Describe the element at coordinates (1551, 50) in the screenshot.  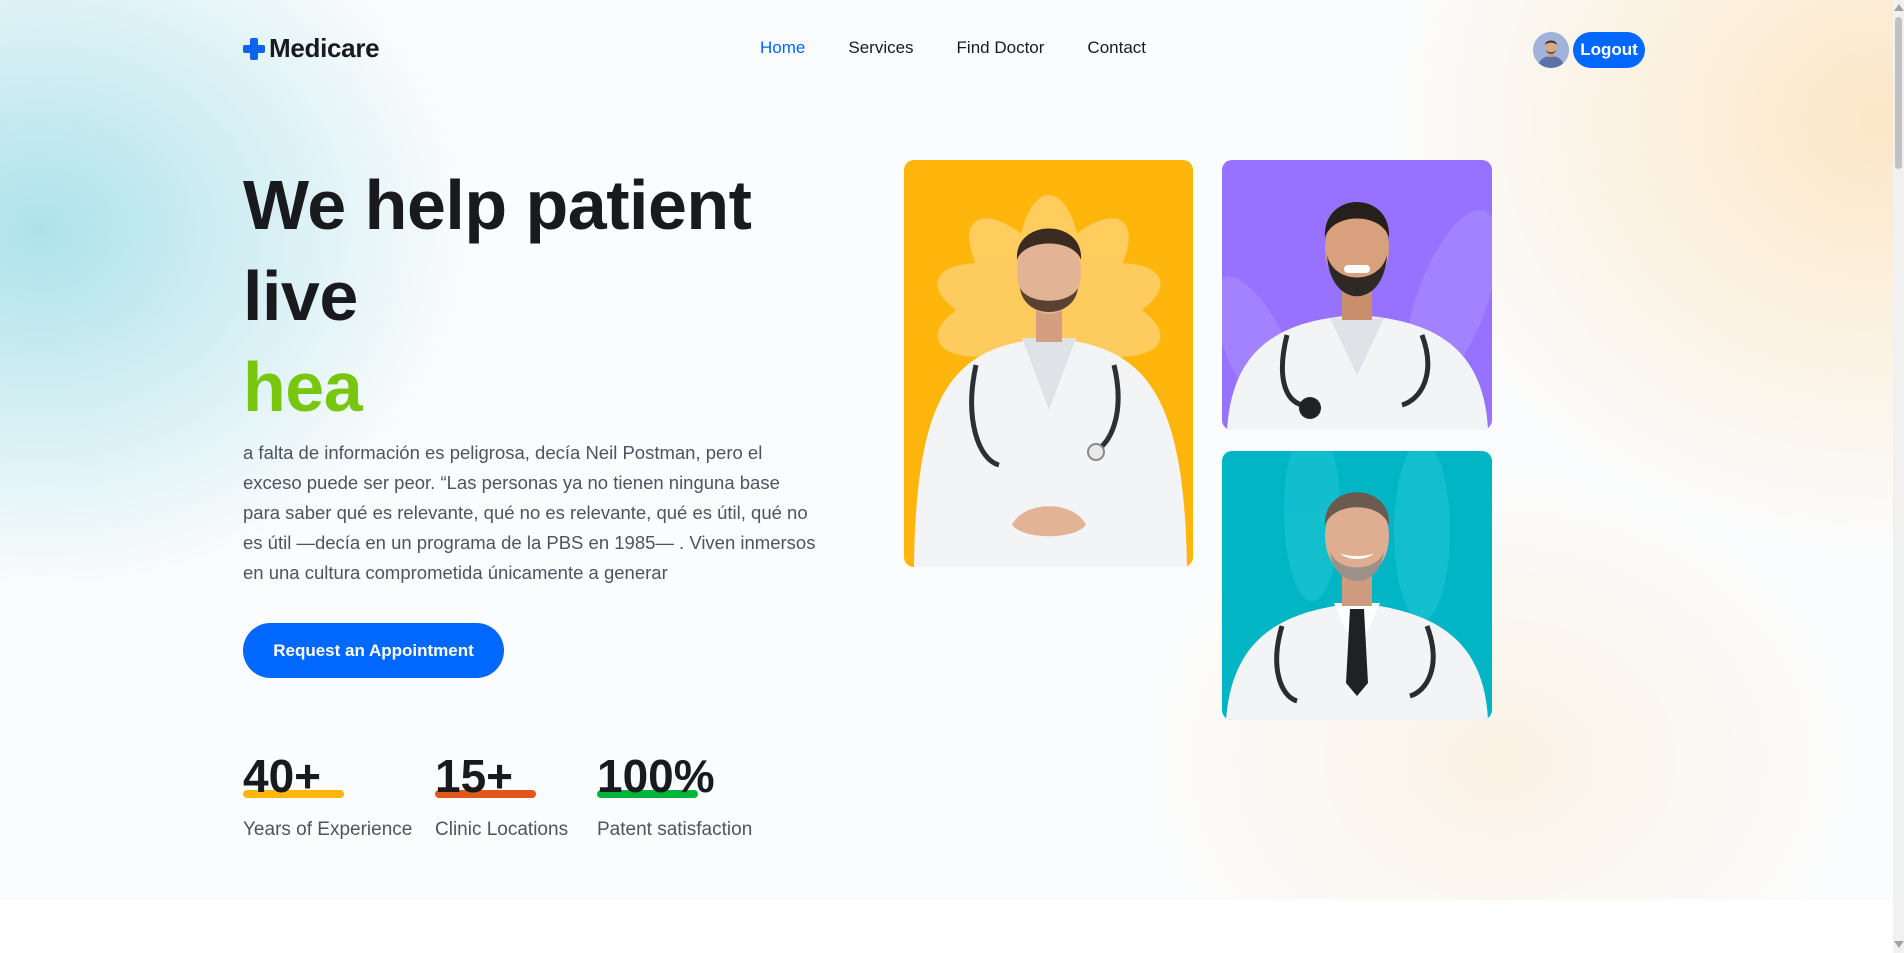
I see `user-avatar` at that location.